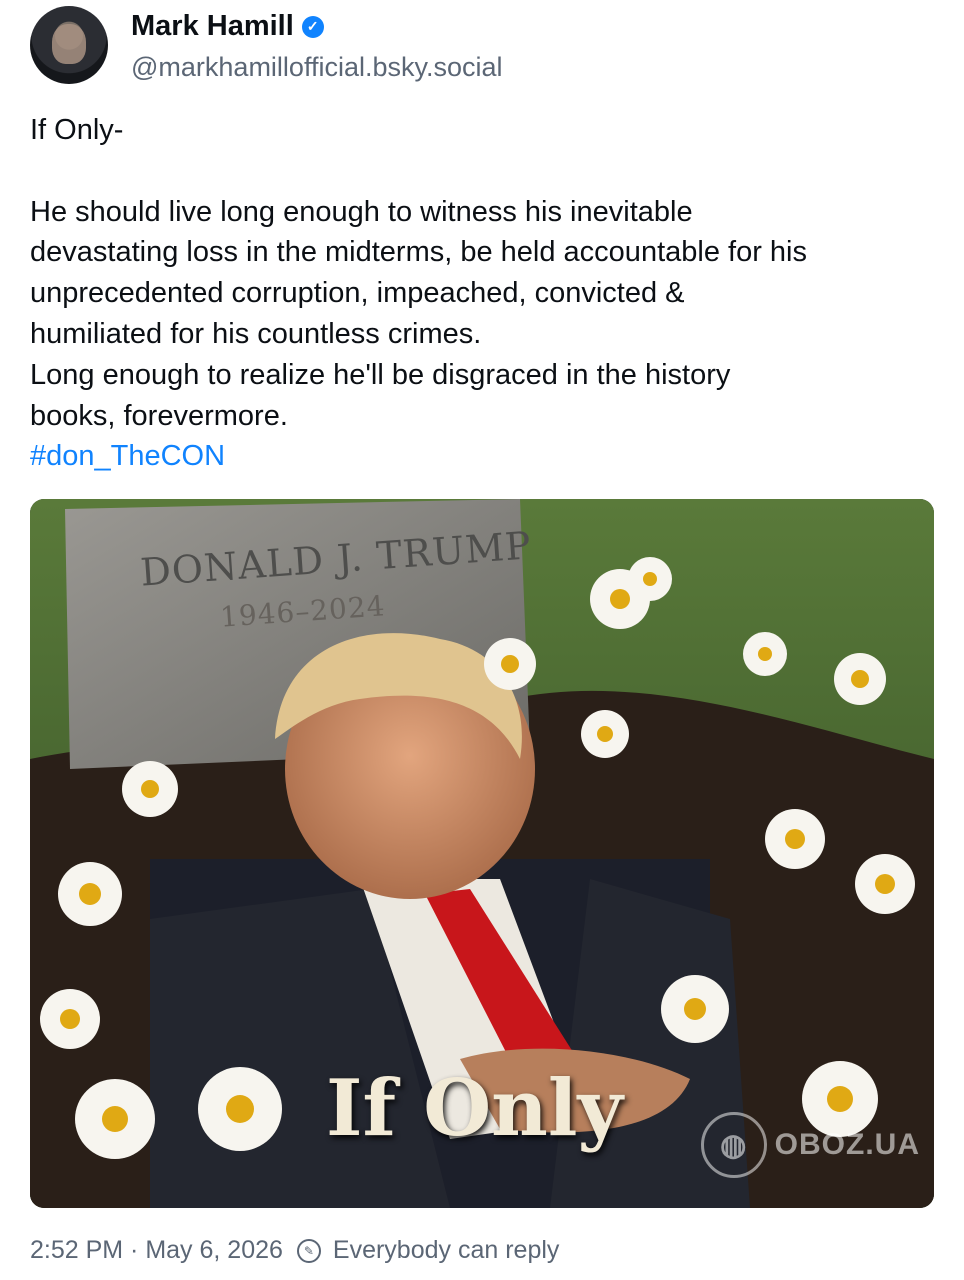 The height and width of the screenshot is (1280, 964). I want to click on reply-setting-label: Everybody can reply, so click(446, 1250).